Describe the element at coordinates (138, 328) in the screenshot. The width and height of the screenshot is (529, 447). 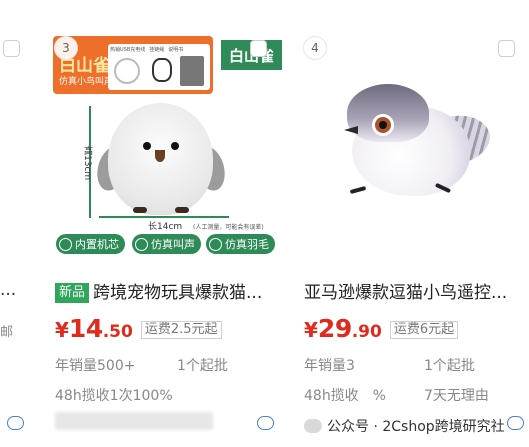
I see `card3-price-row: ¥14.50 运费2.5元起` at that location.